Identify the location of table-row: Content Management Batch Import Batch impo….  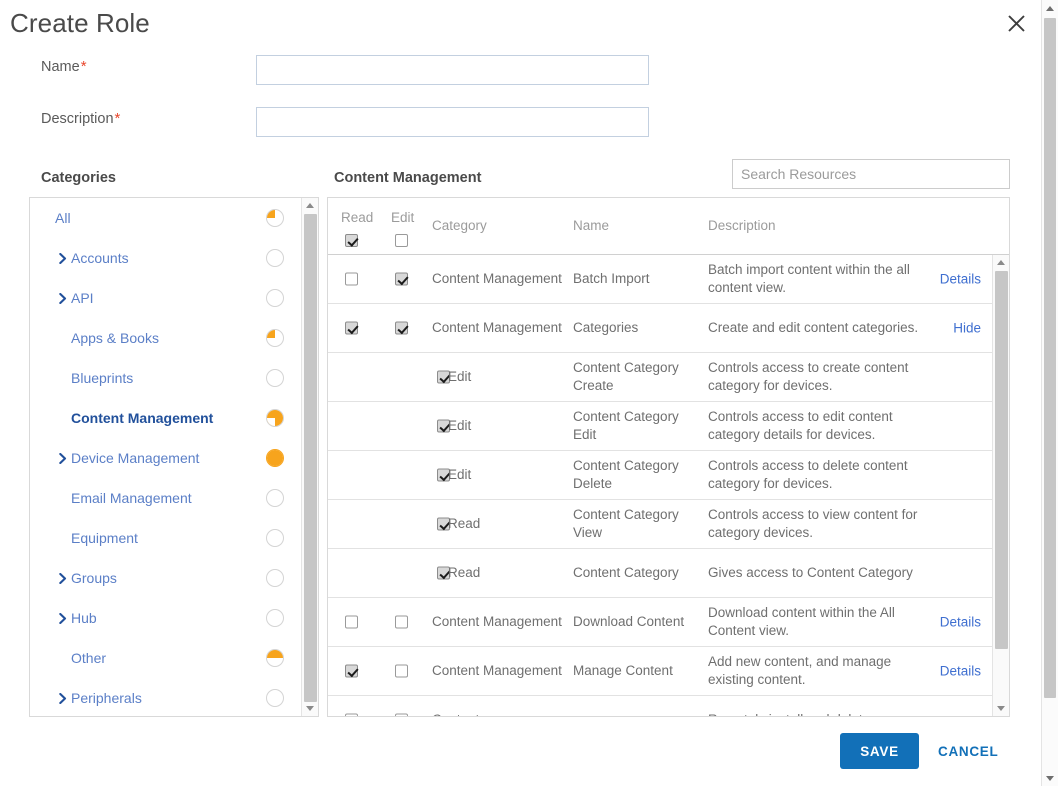
(660, 279).